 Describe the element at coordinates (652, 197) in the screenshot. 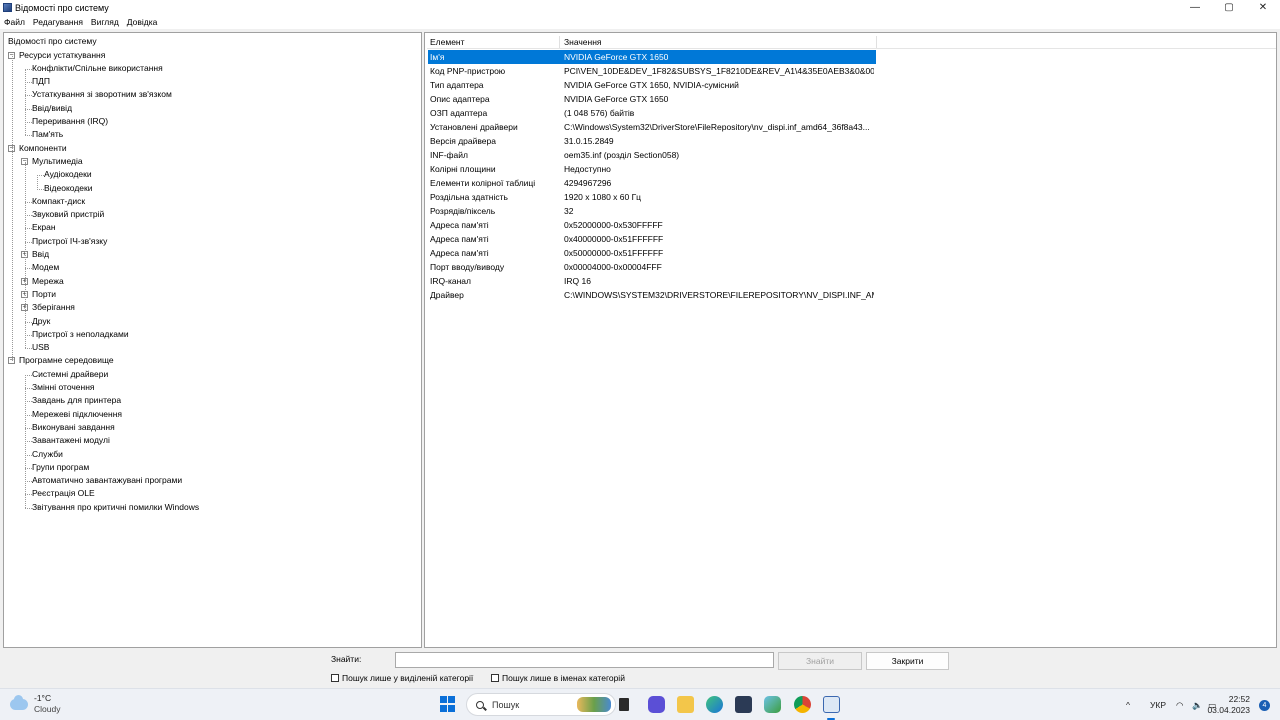

I see `table-row: Роздільна здатність 1920 x 1080 x 60 Гц` at that location.